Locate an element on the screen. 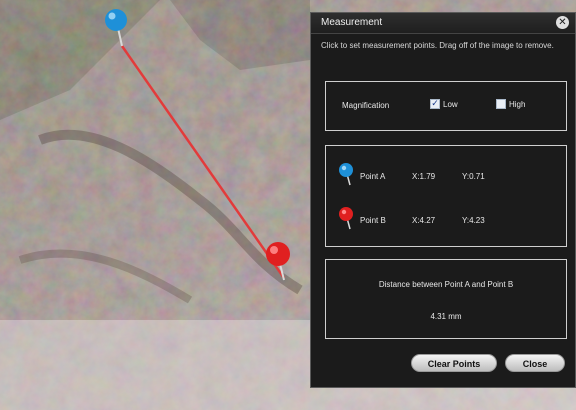 The width and height of the screenshot is (576, 410). high-checkbox is located at coordinates (501, 104).